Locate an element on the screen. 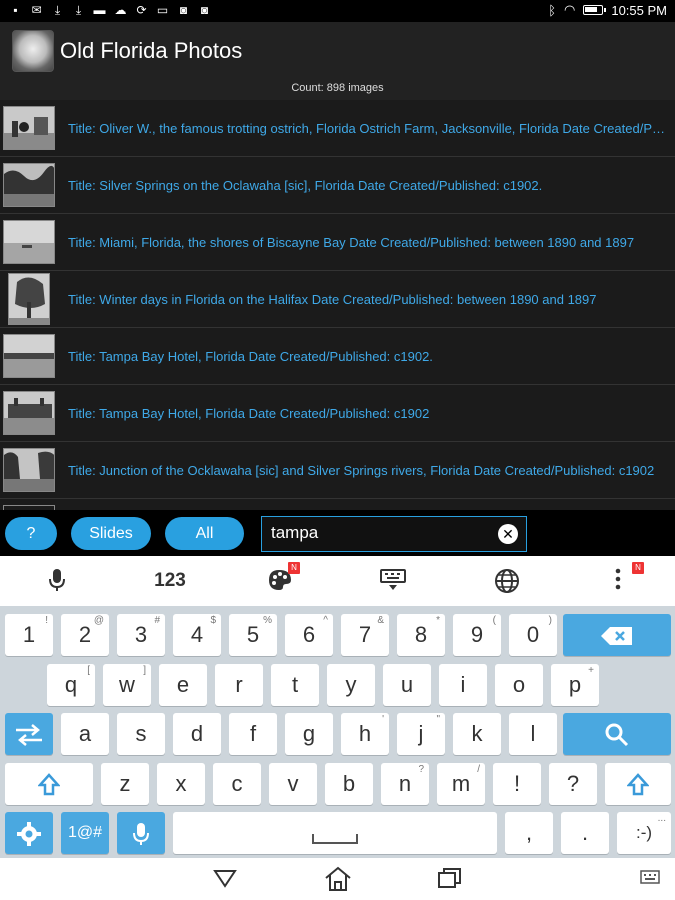 The width and height of the screenshot is (675, 900). key-4: 4 $ is located at coordinates (197, 635).